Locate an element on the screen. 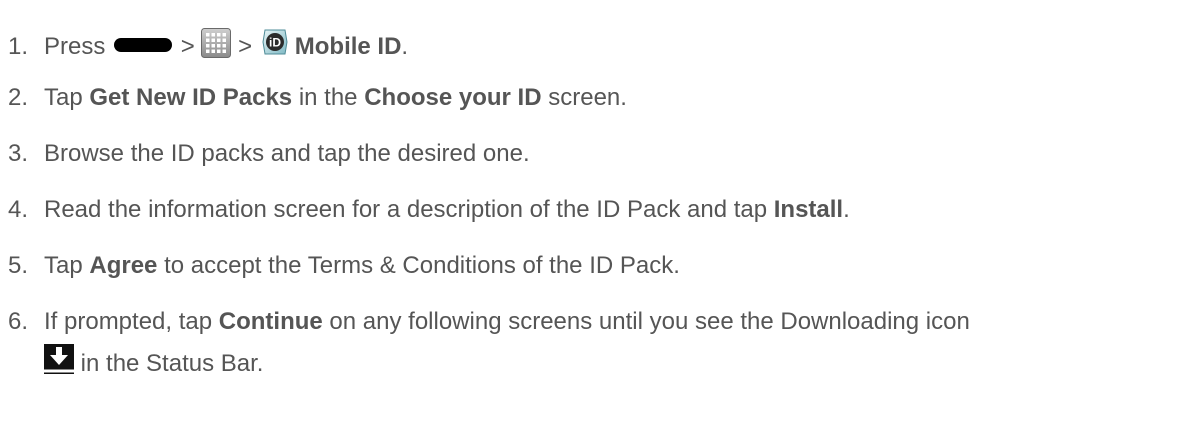 This screenshot has width=1199, height=424. step-text: in the Status Bar. is located at coordinates (172, 363).